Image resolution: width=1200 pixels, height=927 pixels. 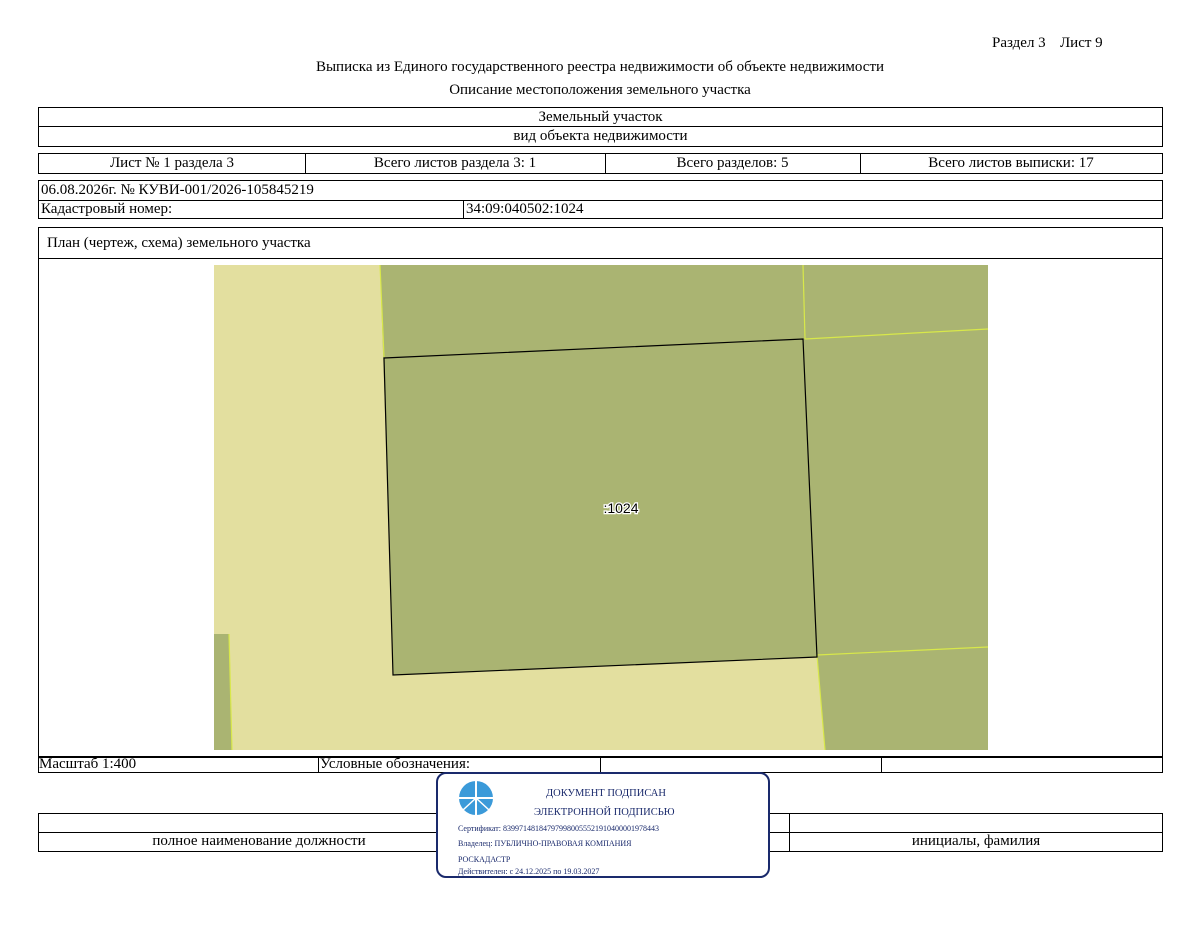 I want to click on cadastral-number: 34:09:040502:1024, so click(x=525, y=209).